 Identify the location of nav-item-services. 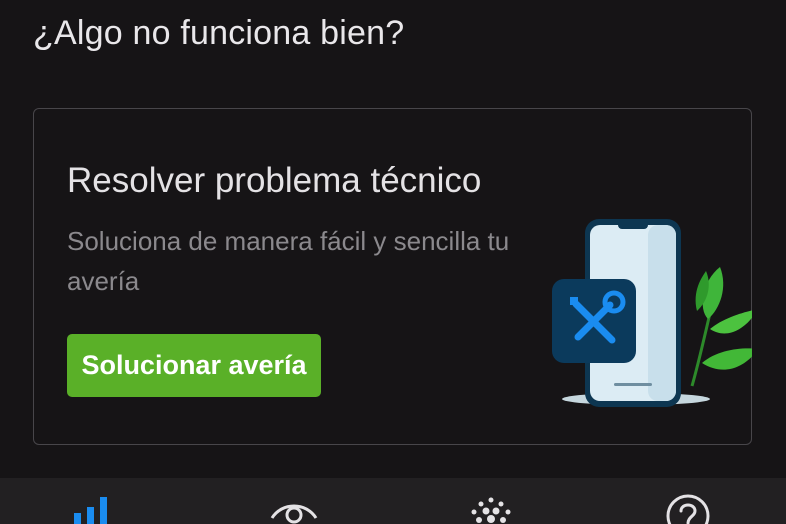
(491, 501).